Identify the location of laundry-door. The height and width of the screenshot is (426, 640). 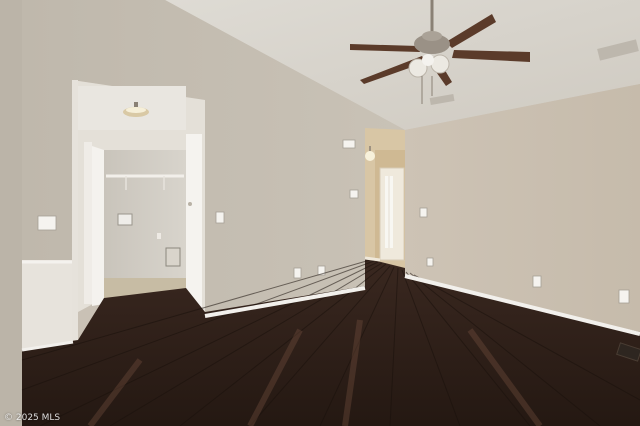
(98, 226).